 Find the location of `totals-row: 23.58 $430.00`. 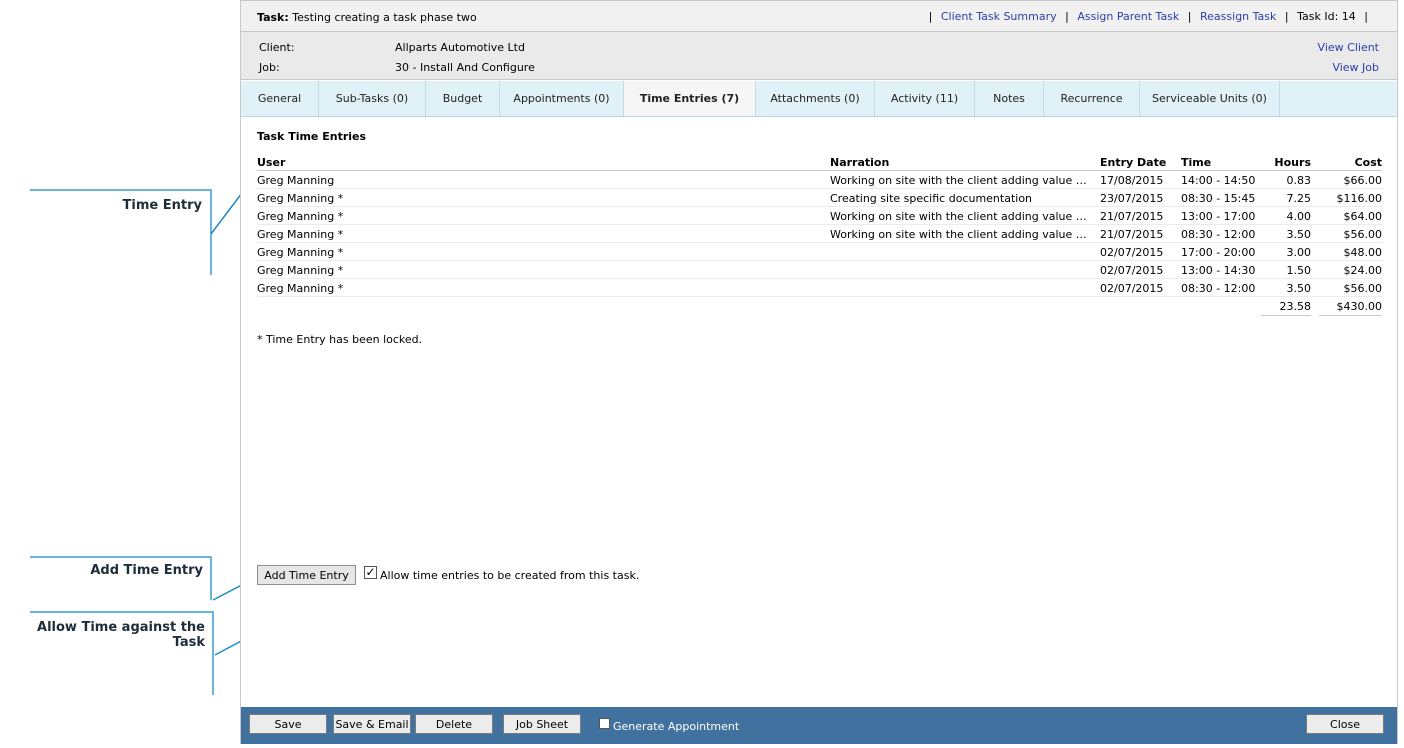

totals-row: 23.58 $430.00 is located at coordinates (820, 306).